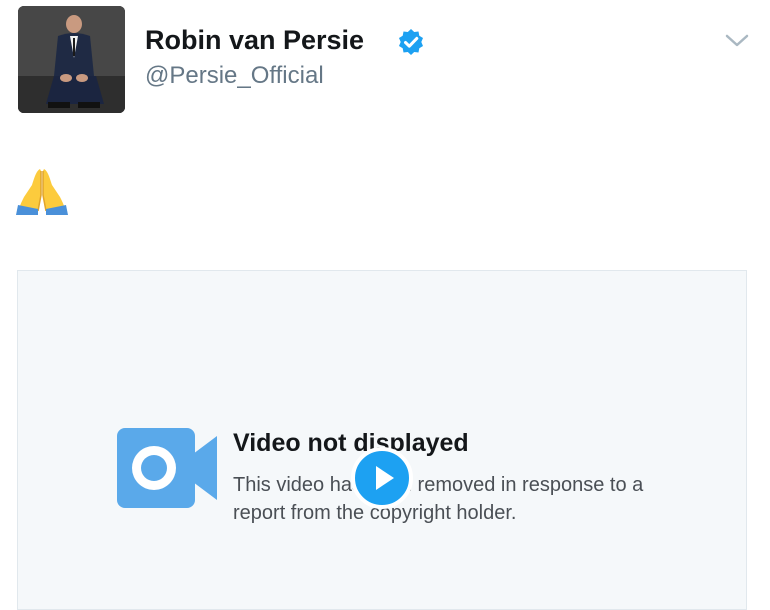  Describe the element at coordinates (42, 190) in the screenshot. I see `folded-hands-emoji` at that location.